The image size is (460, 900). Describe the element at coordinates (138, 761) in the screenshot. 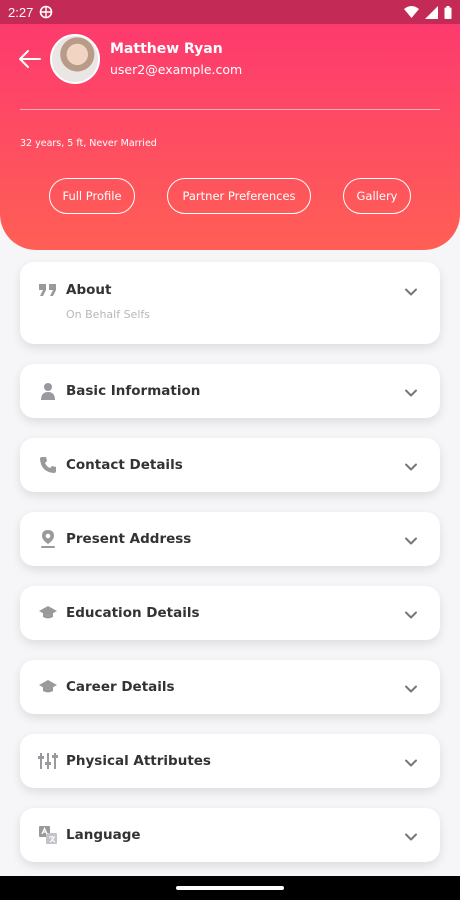

I see `section-title: Physical Attributes` at that location.